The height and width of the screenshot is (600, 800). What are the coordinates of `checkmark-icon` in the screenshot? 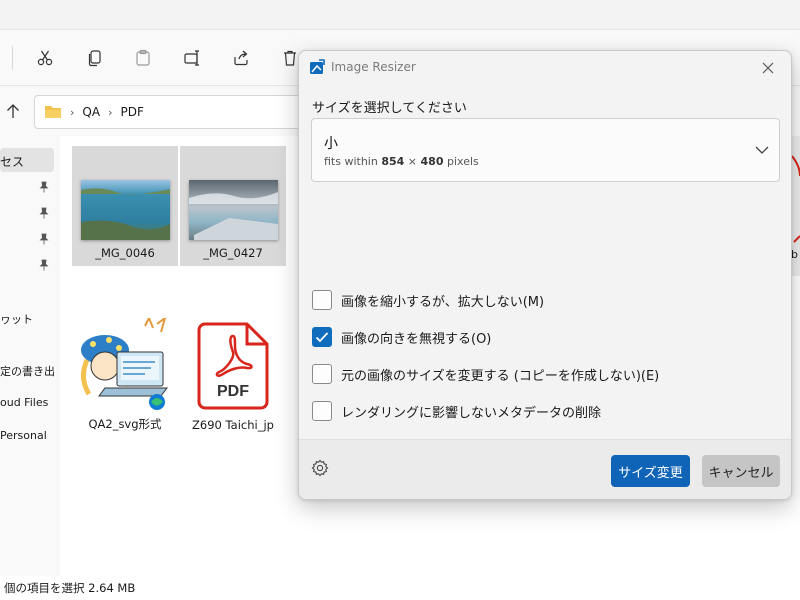 It's located at (322, 337).